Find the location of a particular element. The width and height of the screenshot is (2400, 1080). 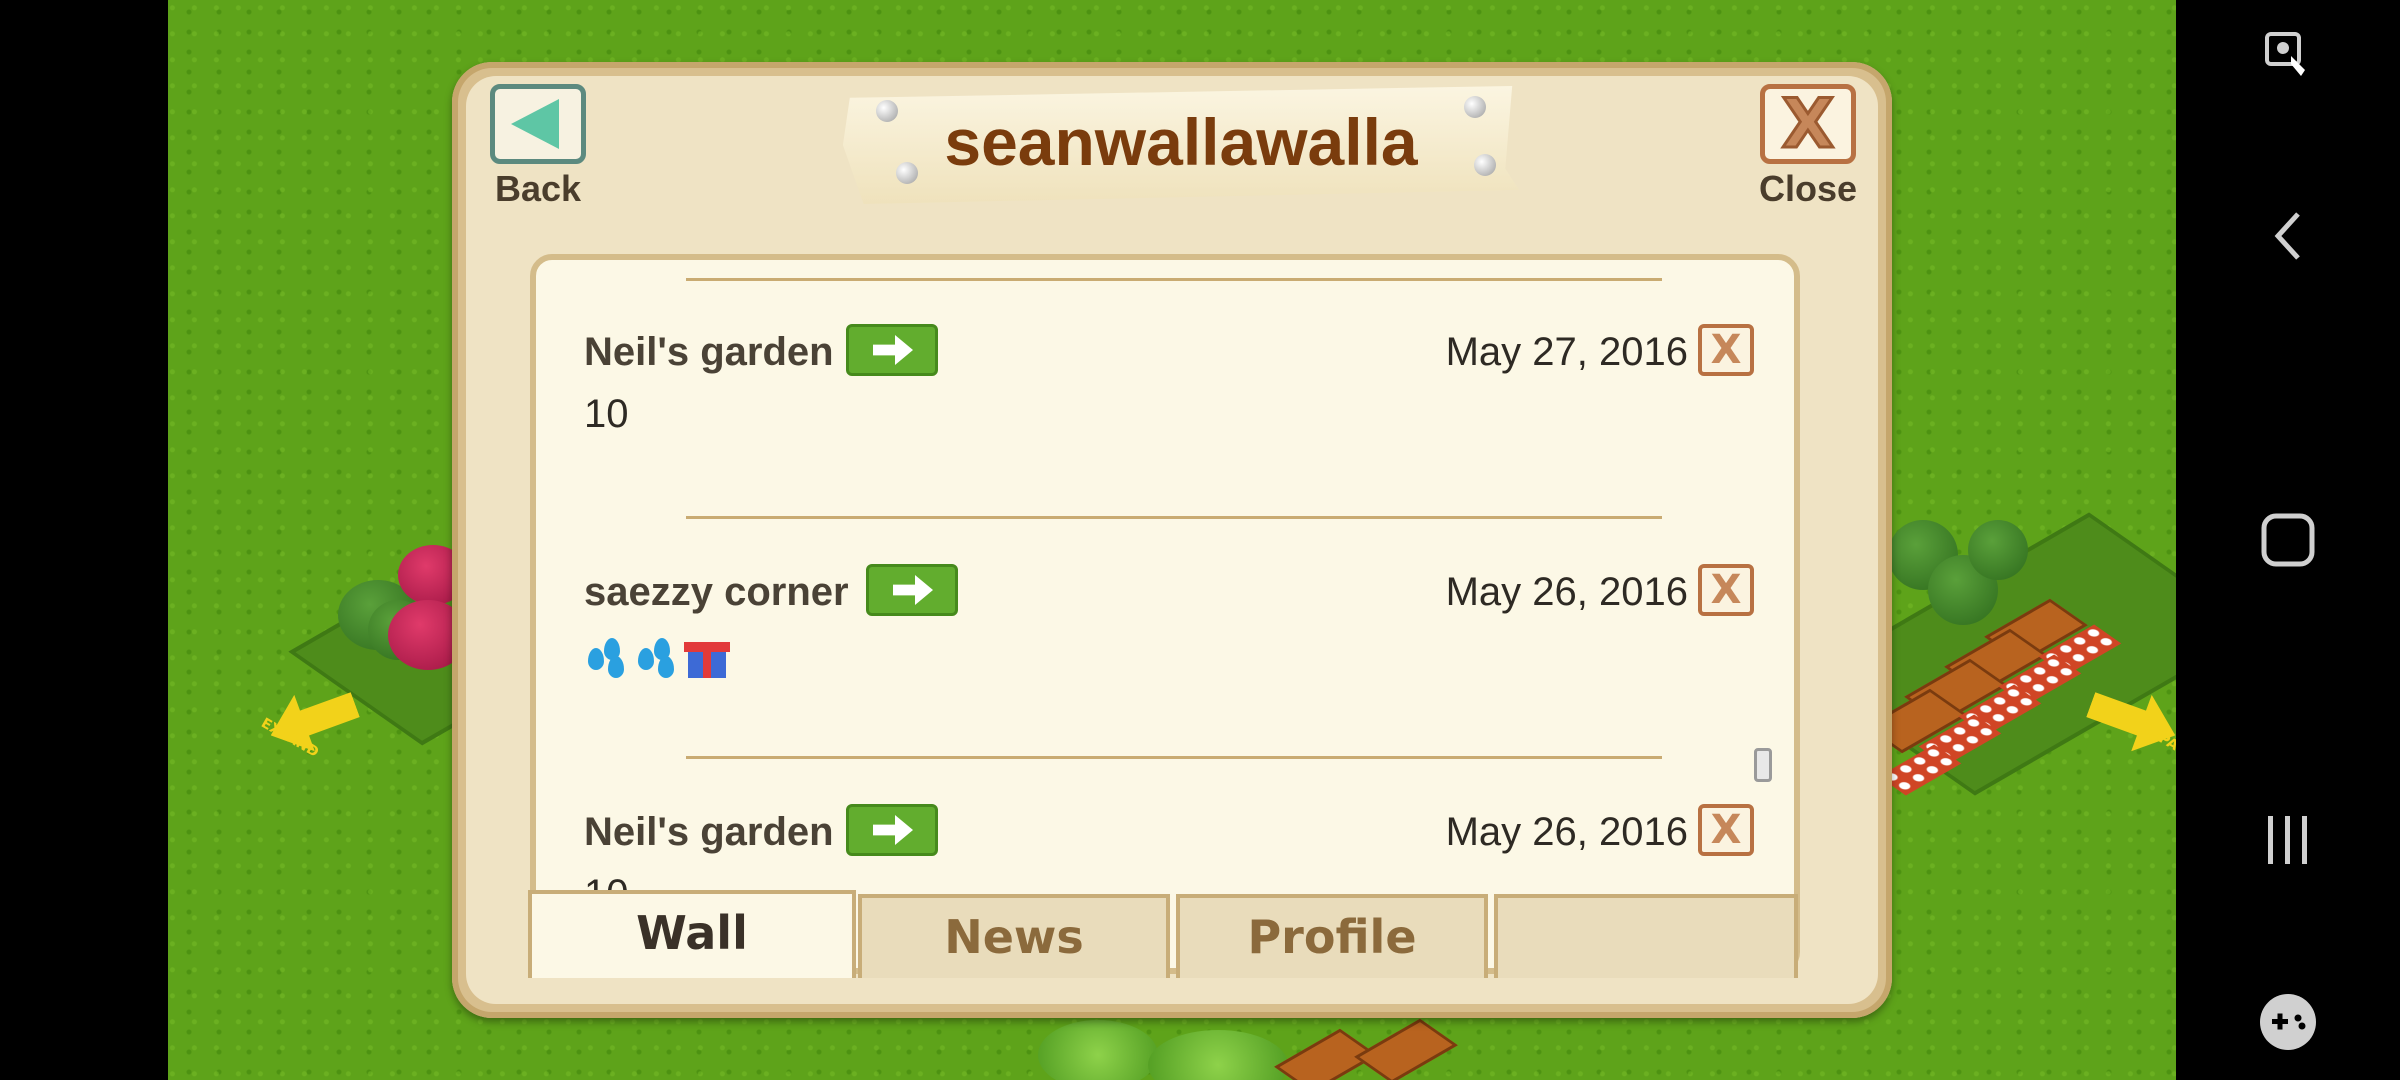

tab-empty is located at coordinates (1646, 936).